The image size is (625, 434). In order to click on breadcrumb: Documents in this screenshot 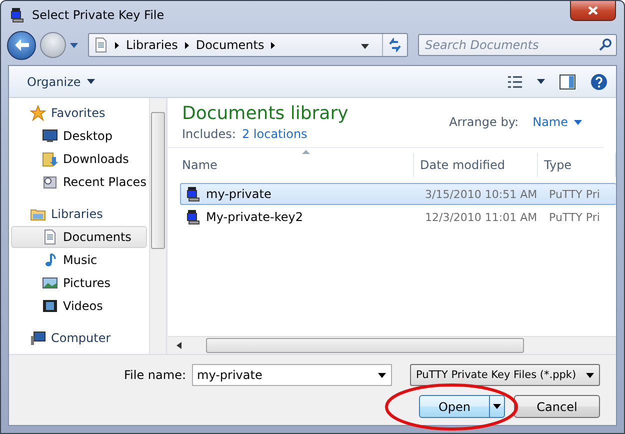, I will do `click(230, 45)`.